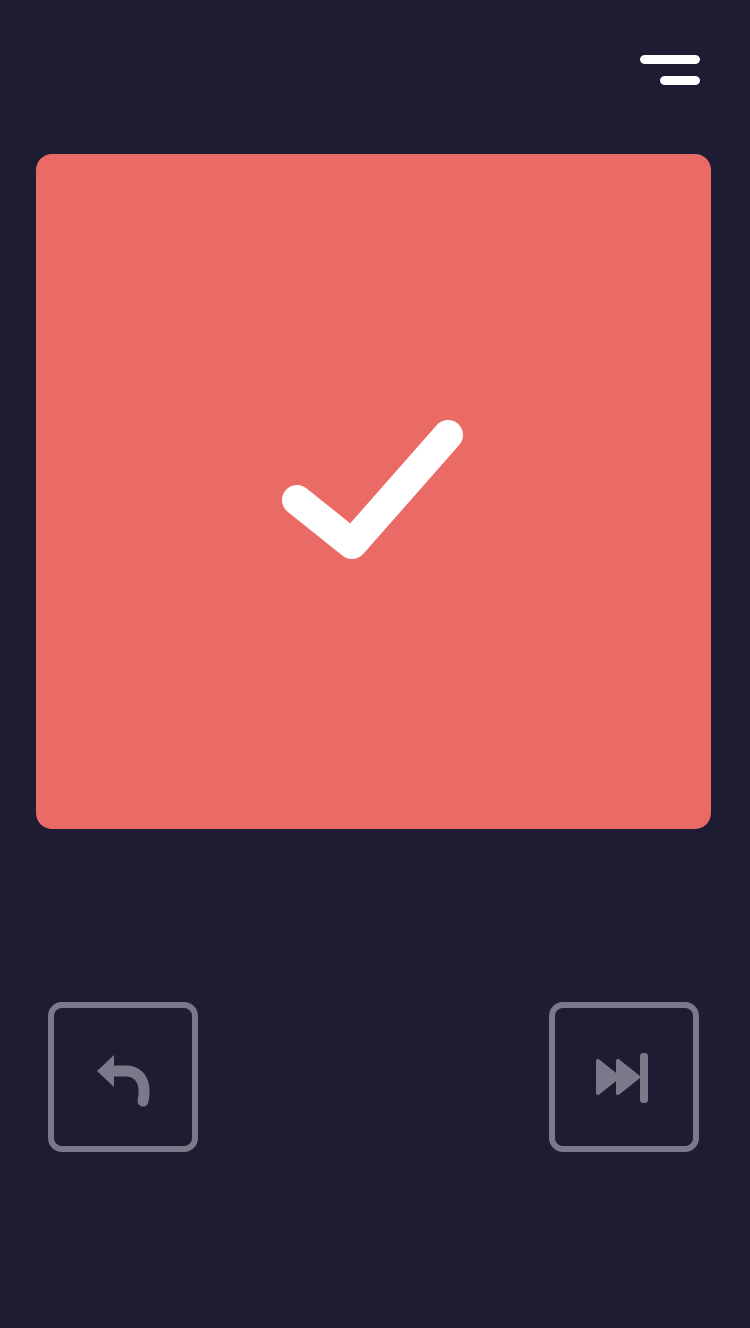 The image size is (750, 1328). I want to click on menu-icon-line-bottom, so click(680, 80).